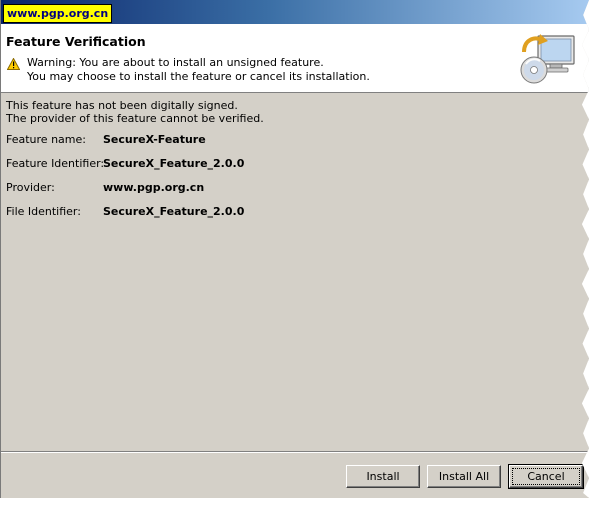  What do you see at coordinates (30, 187) in the screenshot?
I see `provider-label: Provider:` at bounding box center [30, 187].